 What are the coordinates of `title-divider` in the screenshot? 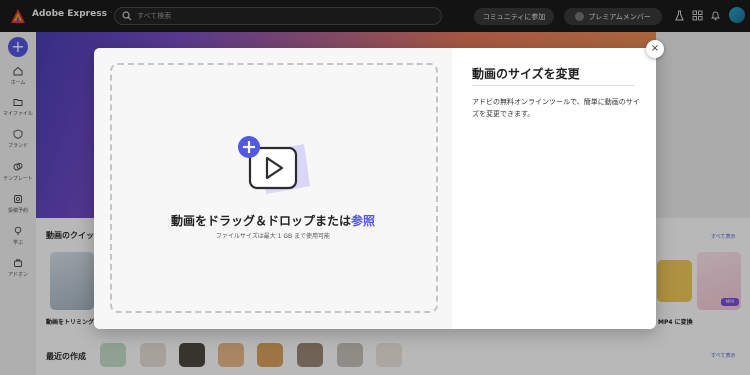 It's located at (553, 85).